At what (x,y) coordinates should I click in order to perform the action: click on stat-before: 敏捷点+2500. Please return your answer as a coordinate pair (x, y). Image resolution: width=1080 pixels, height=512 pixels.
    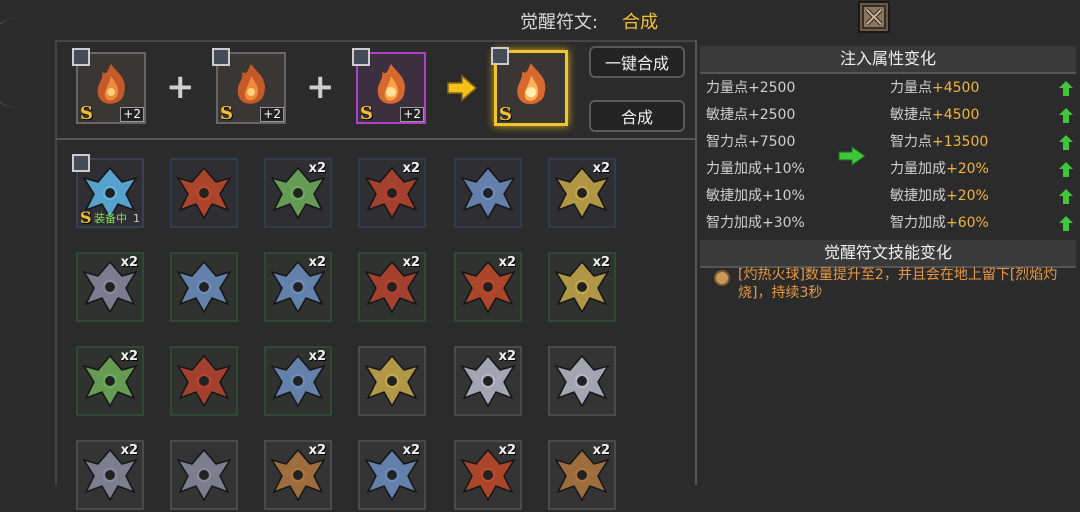
    Looking at the image, I should click on (751, 115).